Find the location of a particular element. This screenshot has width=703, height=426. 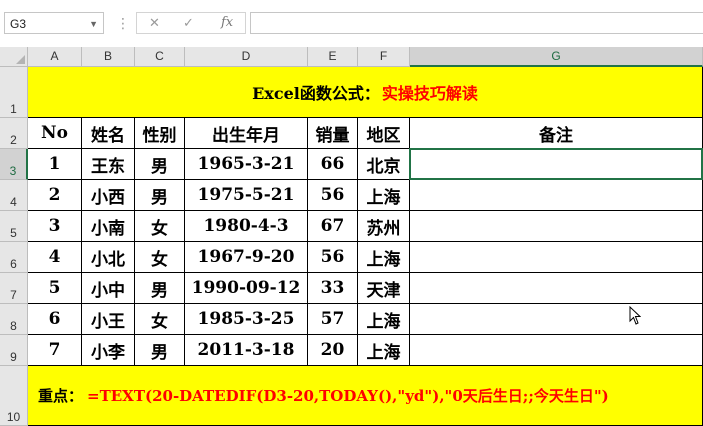

row-header-9: 9 is located at coordinates (14, 350).